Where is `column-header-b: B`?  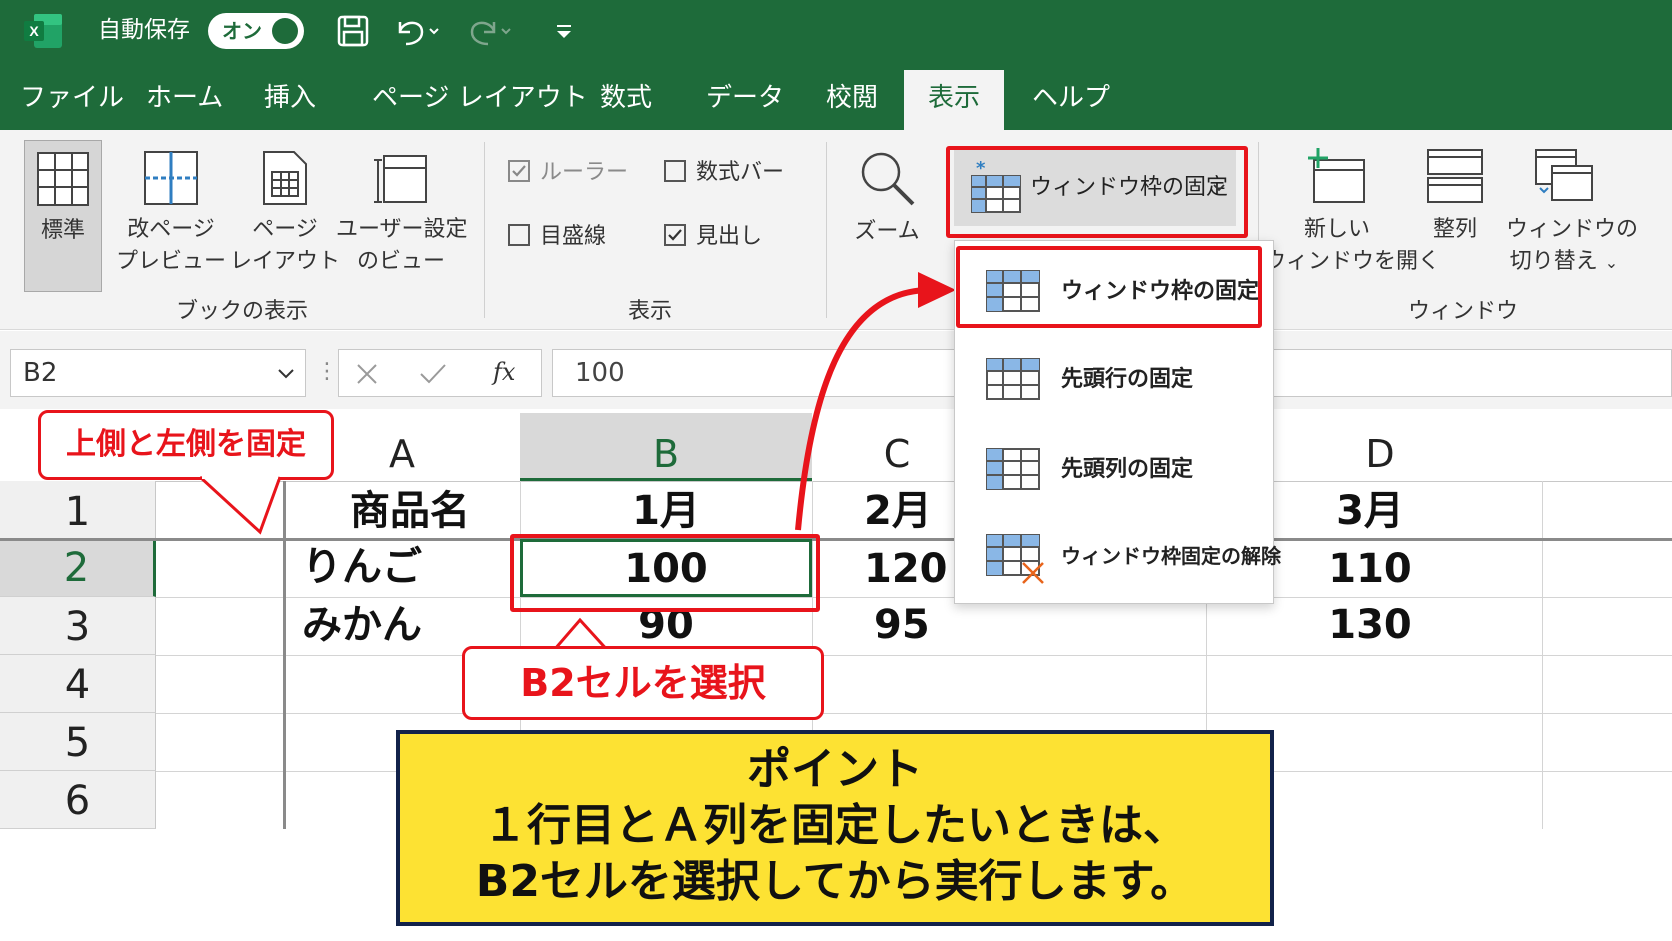 column-header-b: B is located at coordinates (666, 445).